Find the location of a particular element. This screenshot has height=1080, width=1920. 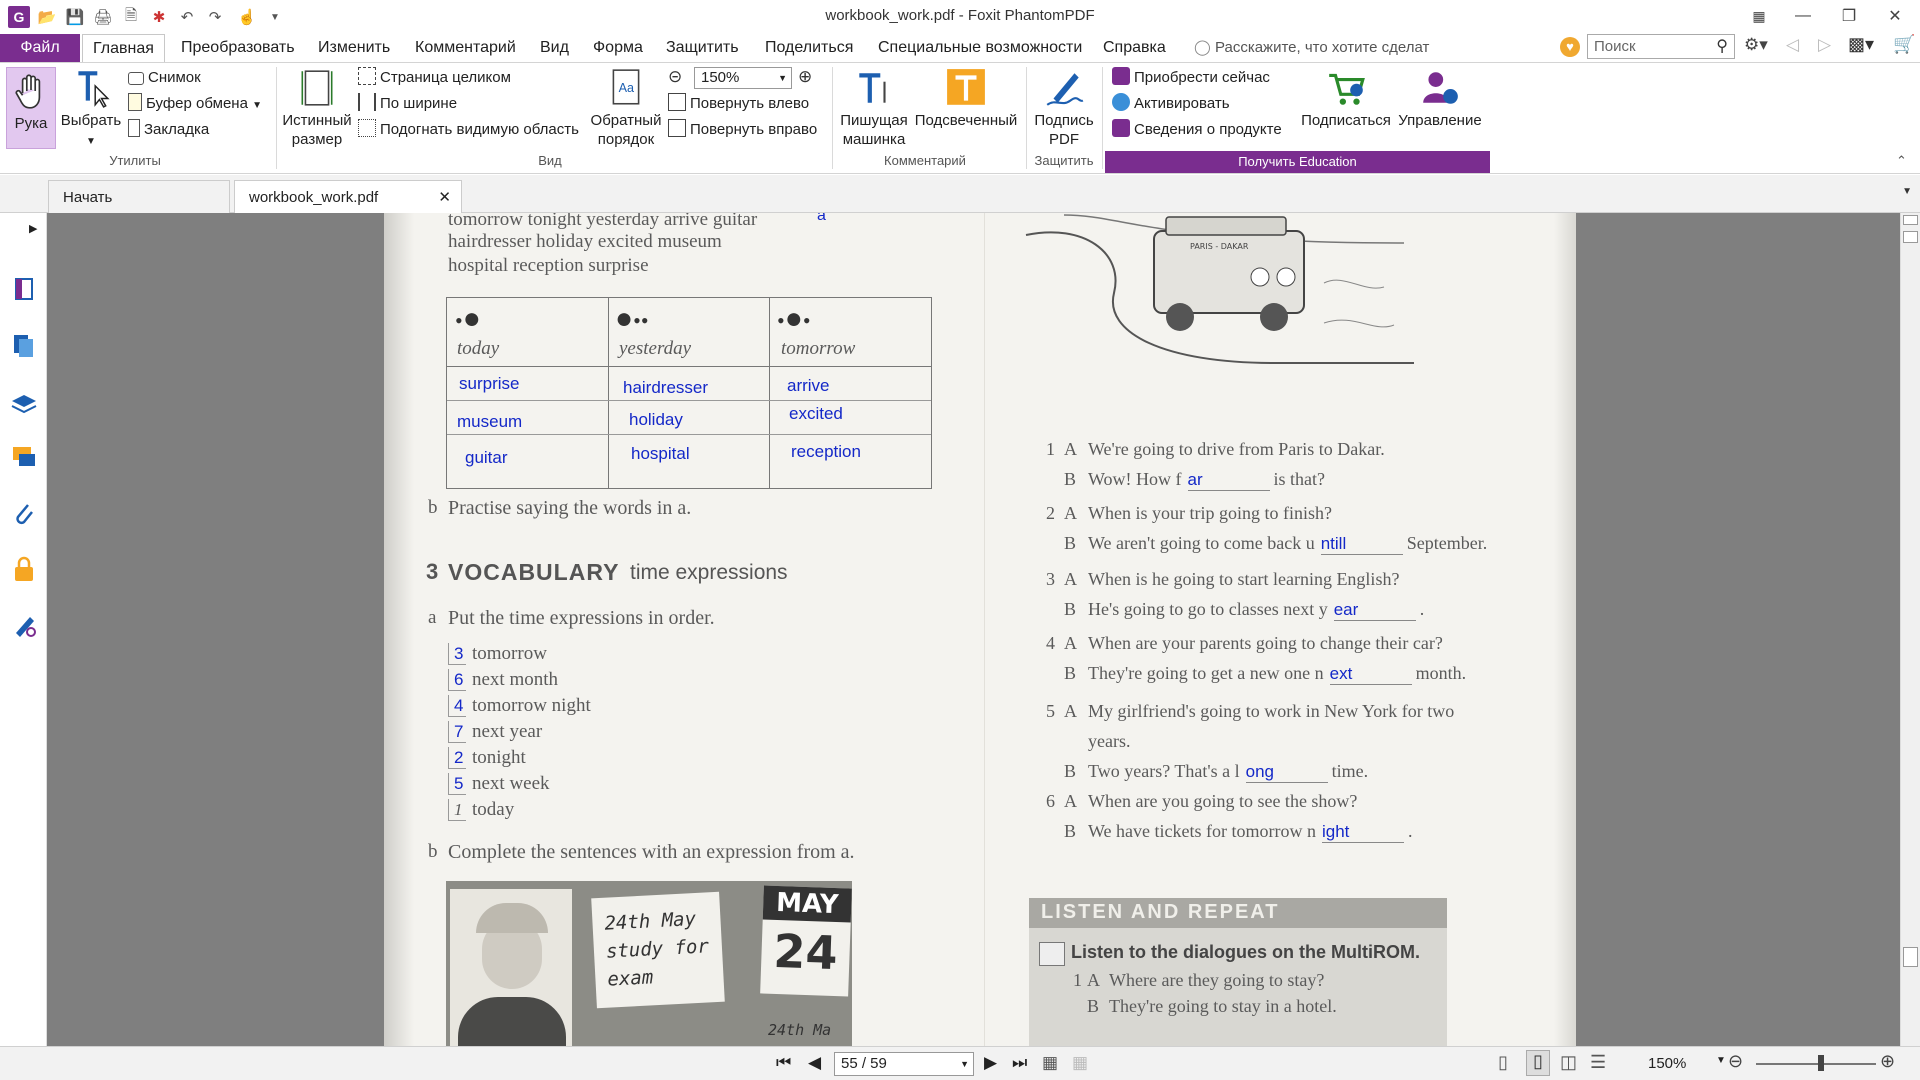

continuous-facing-icon: ☰ is located at coordinates (1598, 1062).